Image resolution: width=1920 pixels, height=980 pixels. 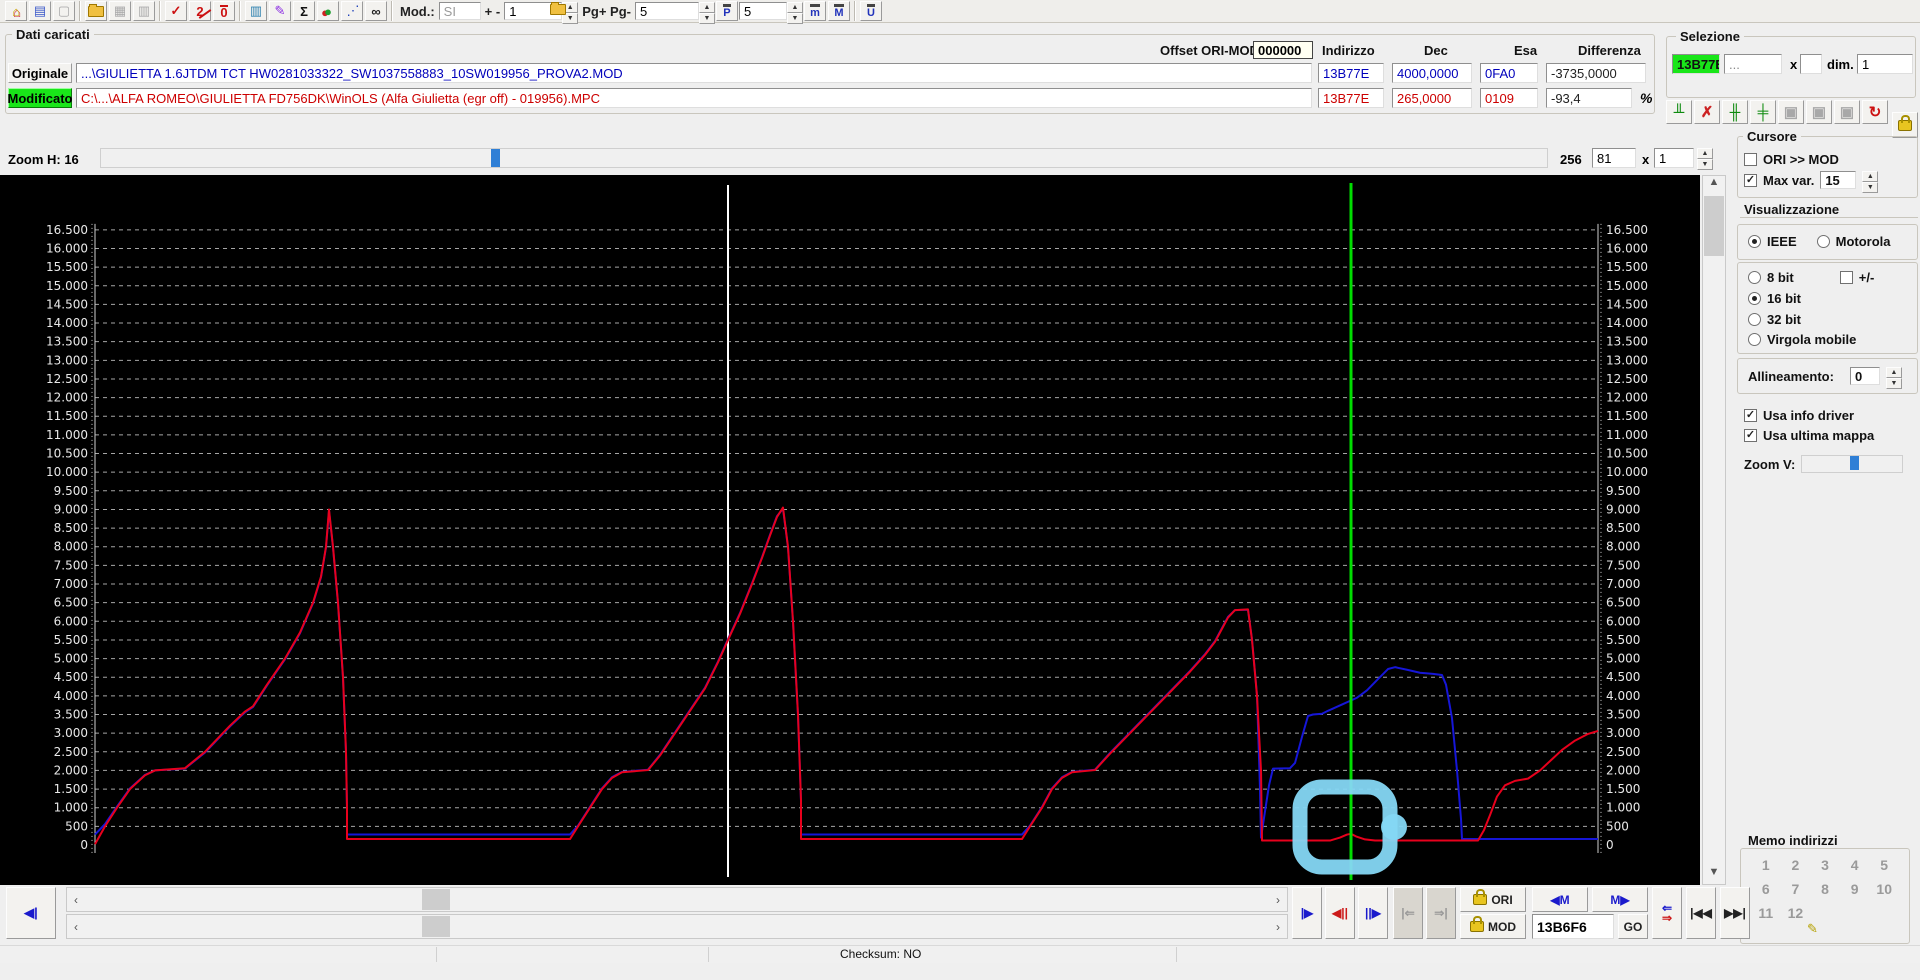 I want to click on memo-slot-9: 9, so click(x=1855, y=889).